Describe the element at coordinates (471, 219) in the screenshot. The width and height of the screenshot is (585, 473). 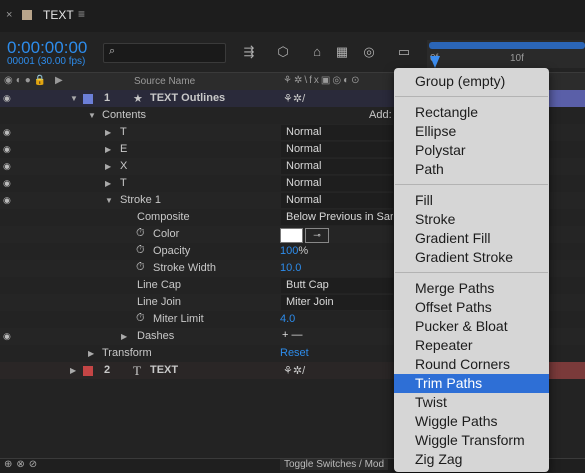
I see `menu-item-stroke: Stroke` at that location.